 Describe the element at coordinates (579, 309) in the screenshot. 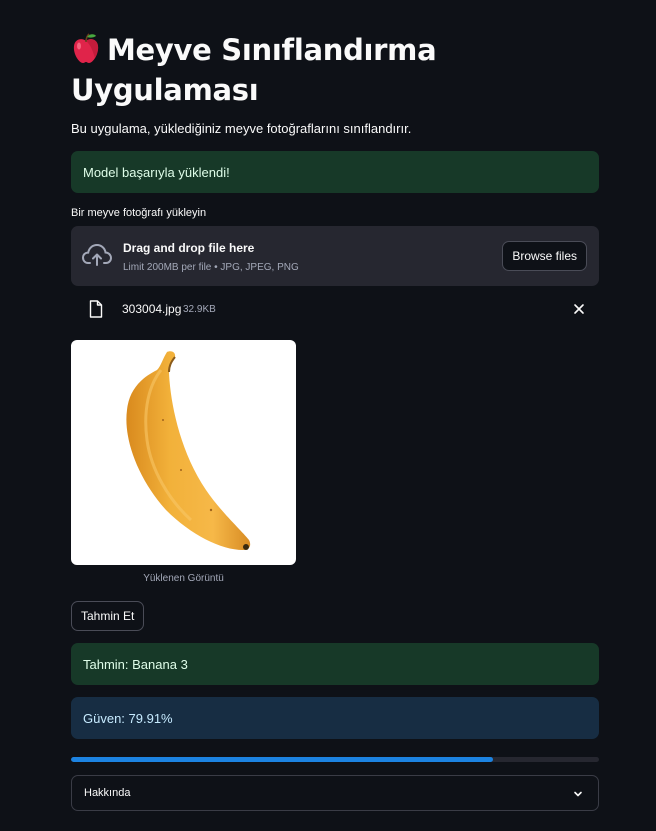

I see `close-icon` at that location.